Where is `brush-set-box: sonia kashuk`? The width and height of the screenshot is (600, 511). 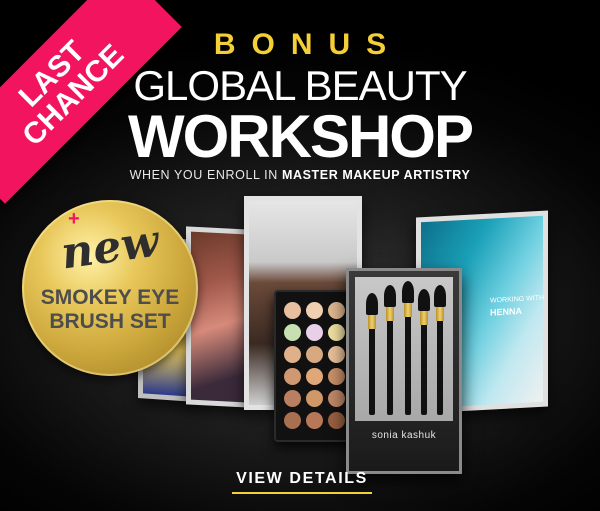
brush-set-box: sonia kashuk is located at coordinates (404, 371).